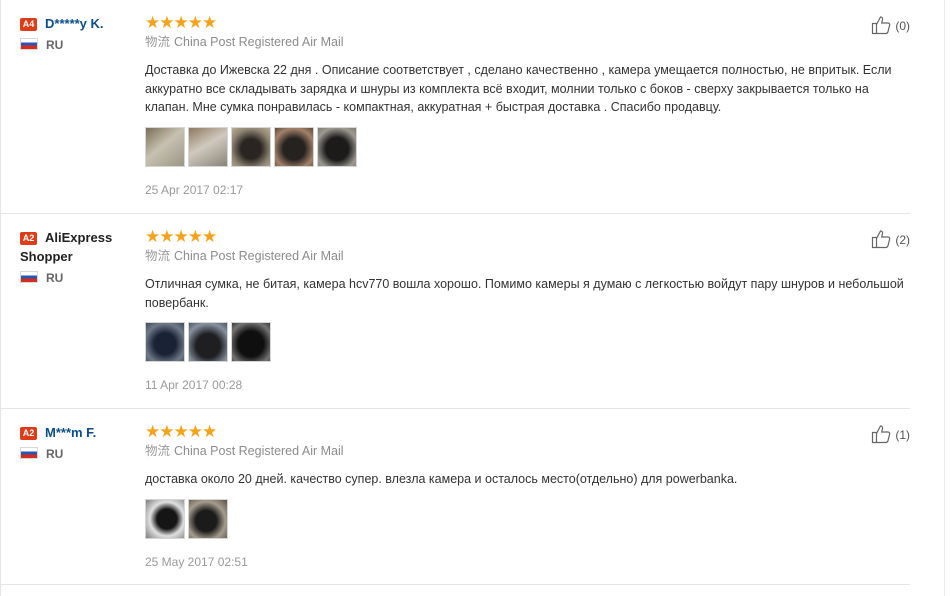  I want to click on reviewer-name-line-2: Shopper, so click(46, 256).